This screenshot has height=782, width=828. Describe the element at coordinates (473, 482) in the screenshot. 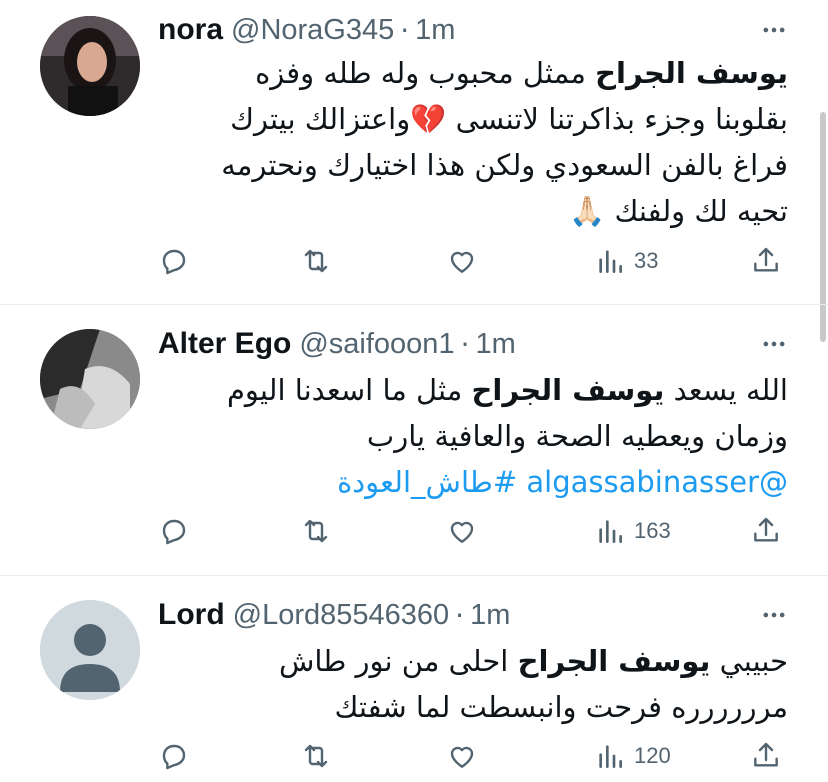

I see `mention-hashtag-link: @algassabinasser #طاش_العودة` at that location.